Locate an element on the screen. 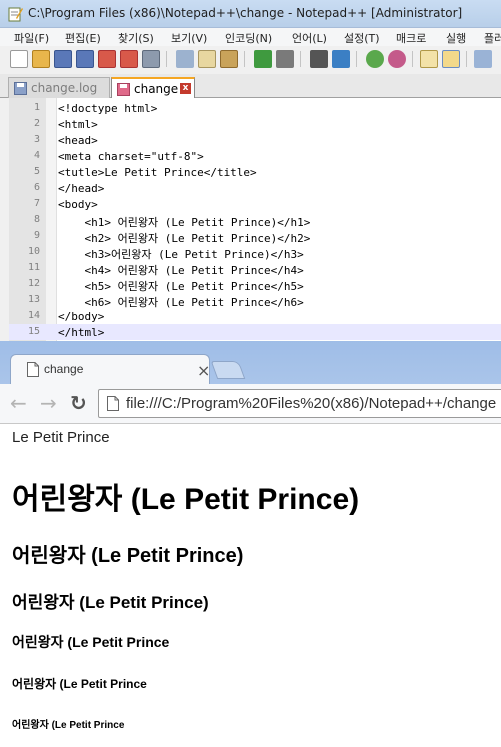 The height and width of the screenshot is (747, 501). cut-icon is located at coordinates (185, 59).